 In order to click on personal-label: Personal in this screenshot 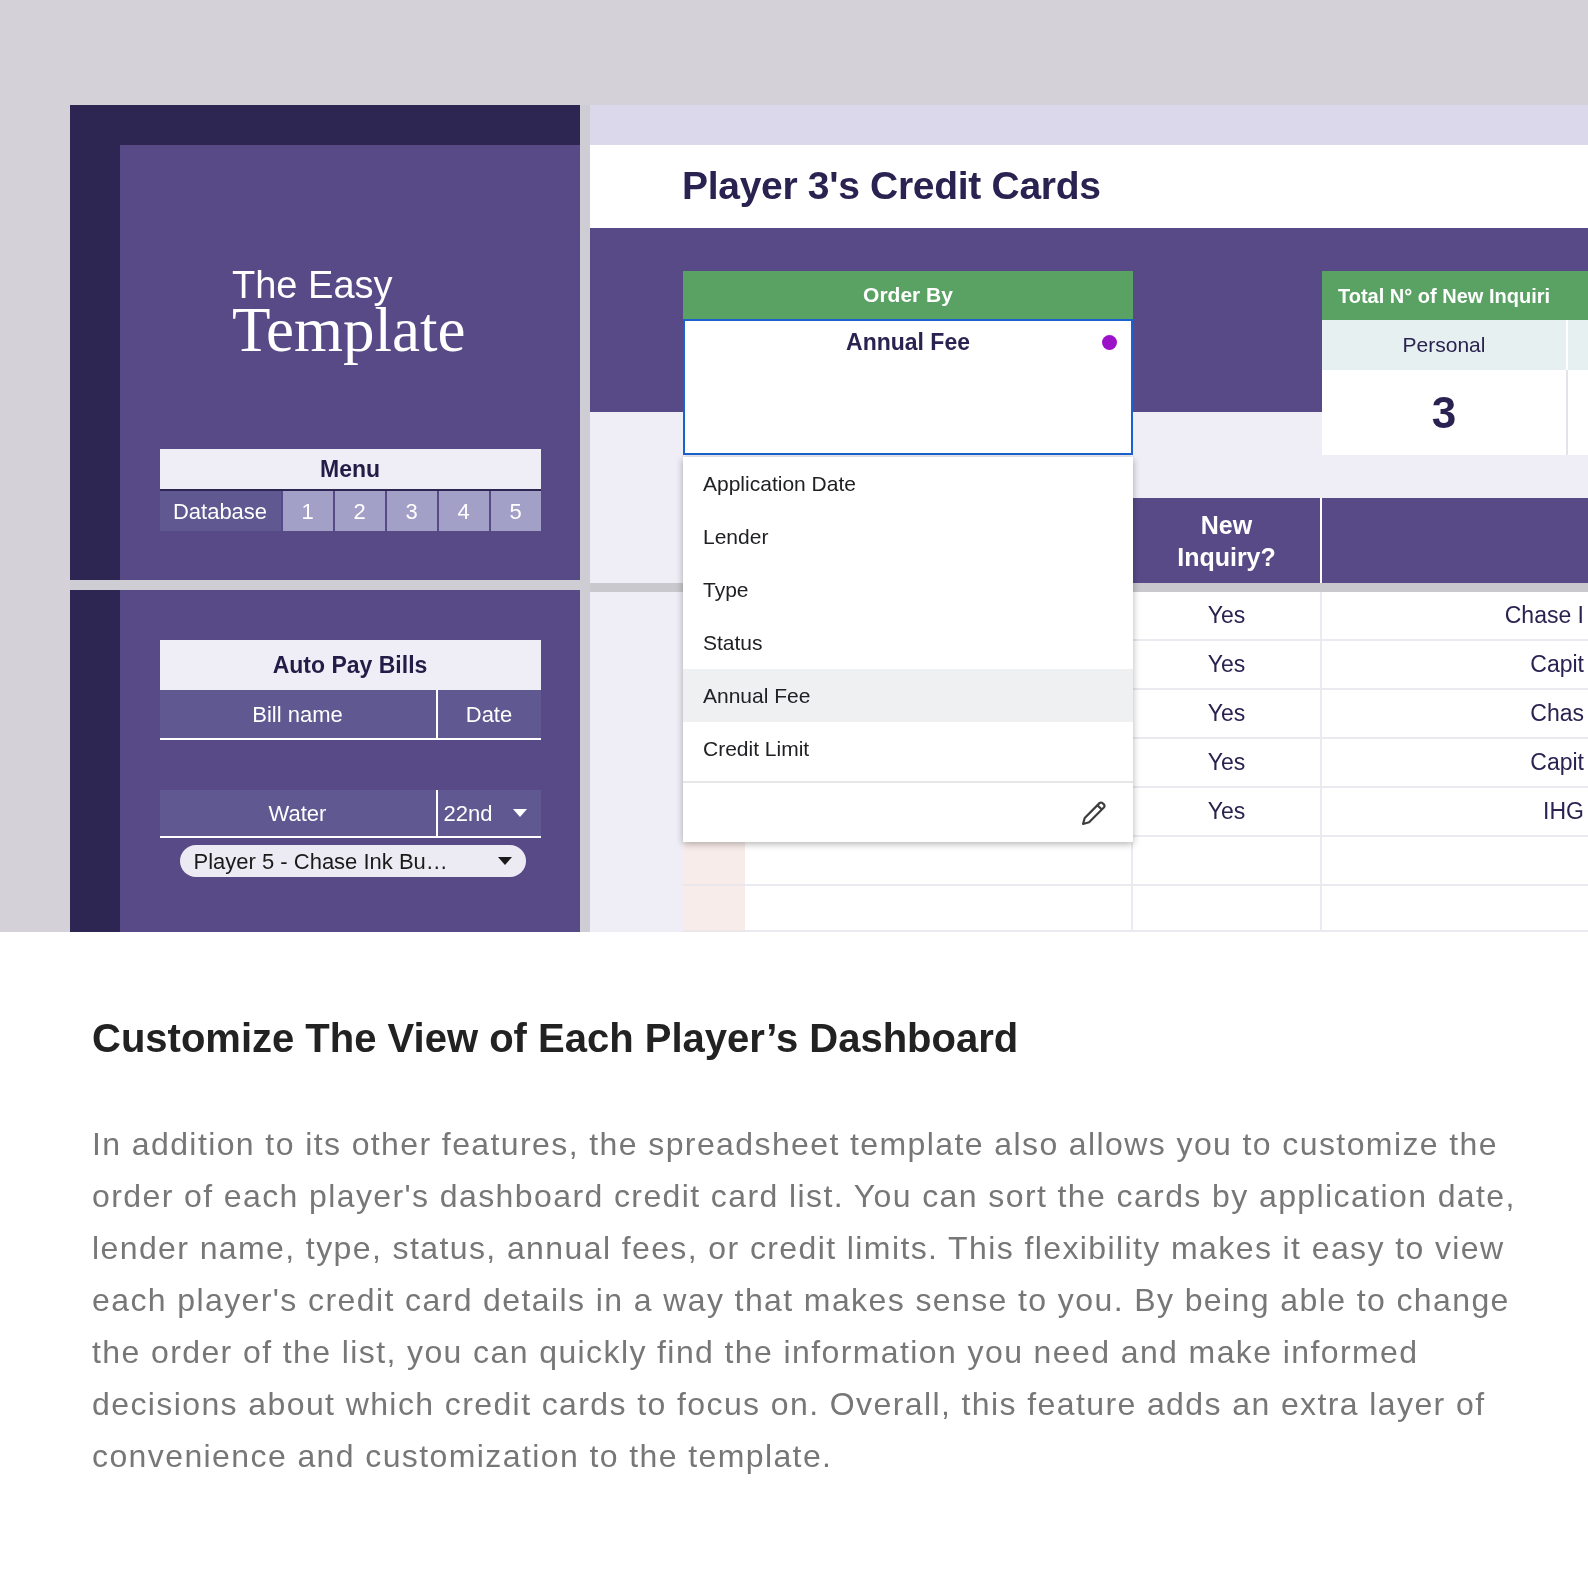, I will do `click(1444, 345)`.